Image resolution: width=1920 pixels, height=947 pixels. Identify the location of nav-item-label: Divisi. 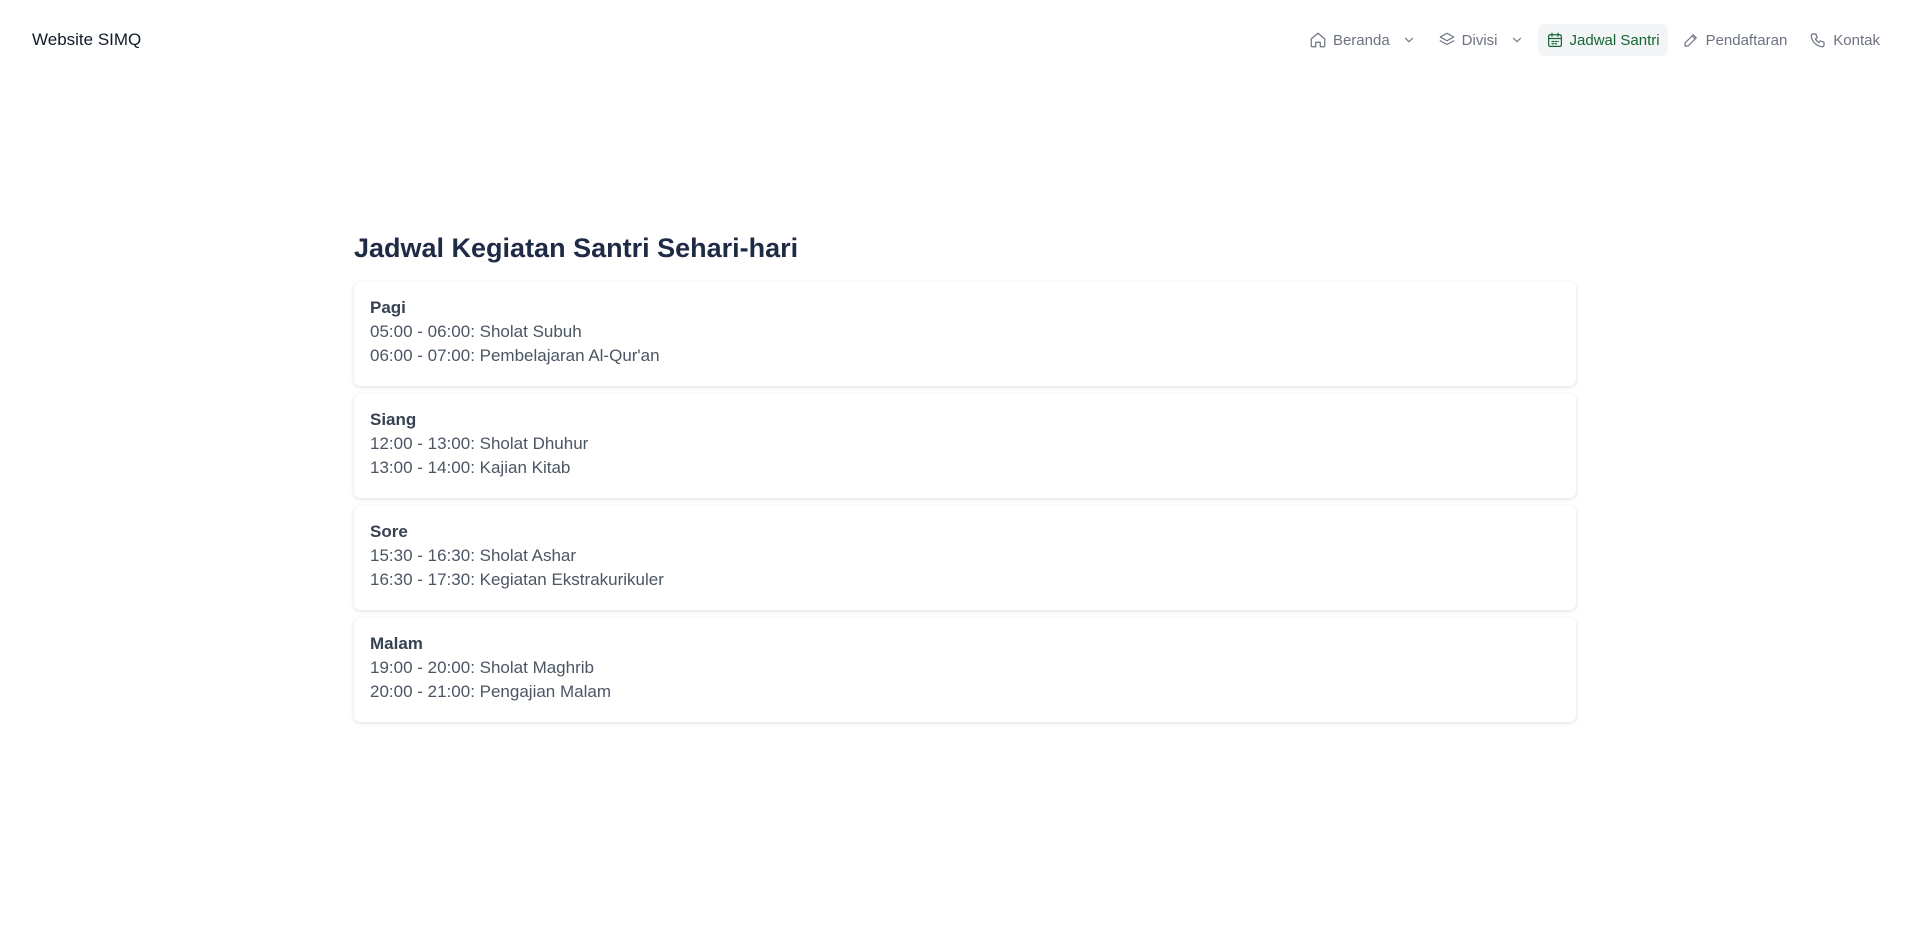
(1479, 40).